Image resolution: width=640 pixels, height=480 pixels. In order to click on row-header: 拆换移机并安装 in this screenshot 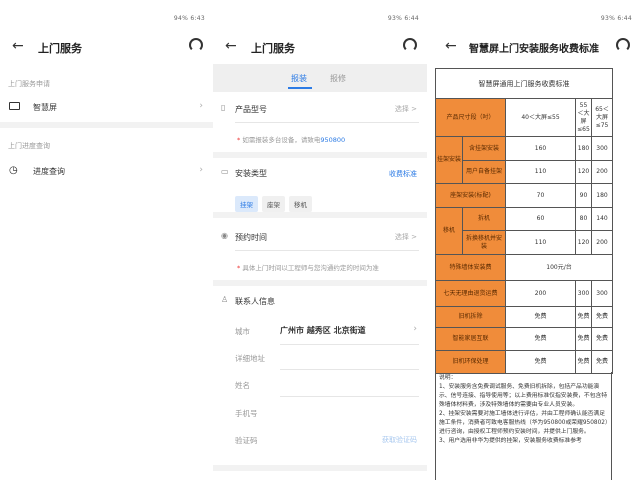, I will do `click(484, 242)`.